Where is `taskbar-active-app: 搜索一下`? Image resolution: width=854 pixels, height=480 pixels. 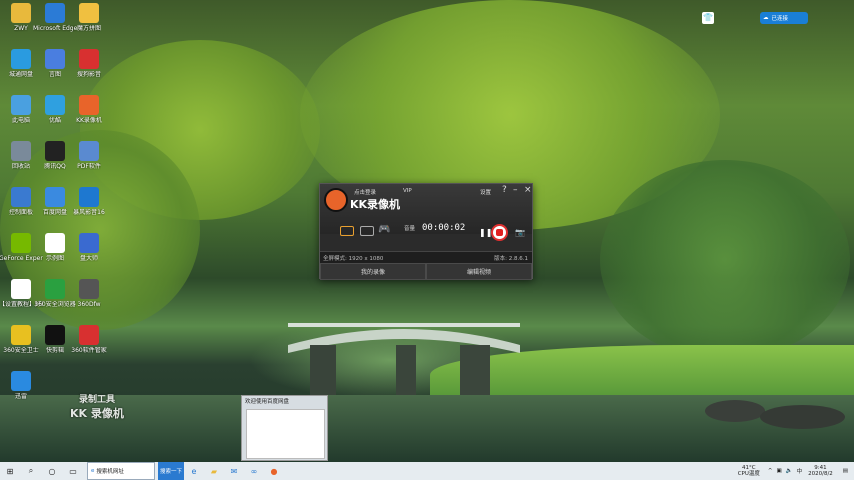 taskbar-active-app: 搜索一下 is located at coordinates (171, 471).